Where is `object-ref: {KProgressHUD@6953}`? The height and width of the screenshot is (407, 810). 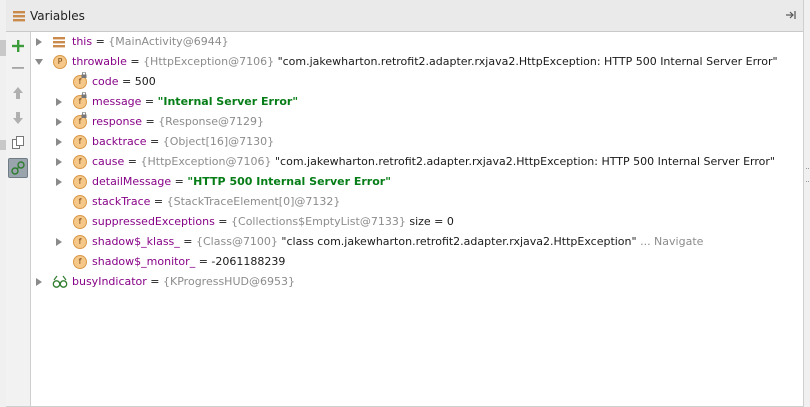
object-ref: {KProgressHUD@6953} is located at coordinates (229, 281).